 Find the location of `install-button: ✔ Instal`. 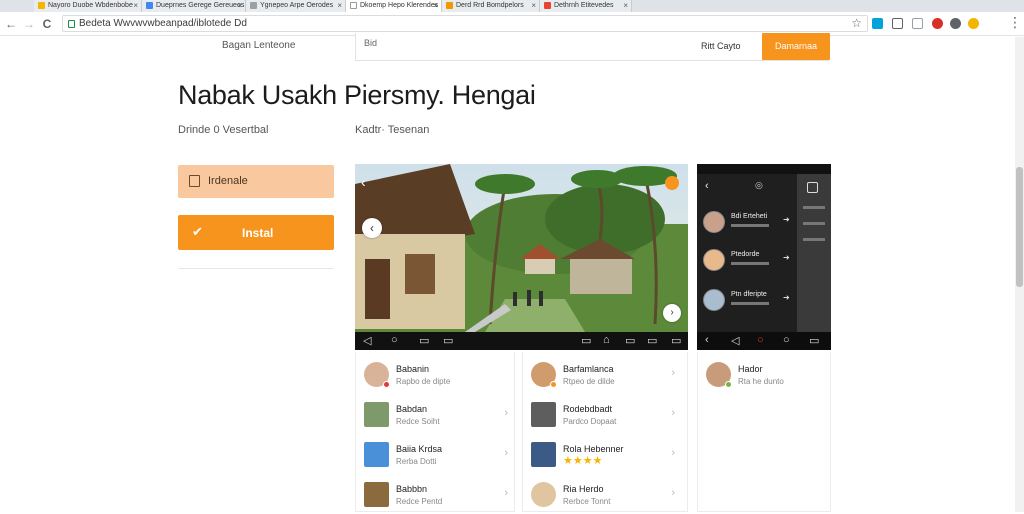

install-button: ✔ Instal is located at coordinates (256, 232).